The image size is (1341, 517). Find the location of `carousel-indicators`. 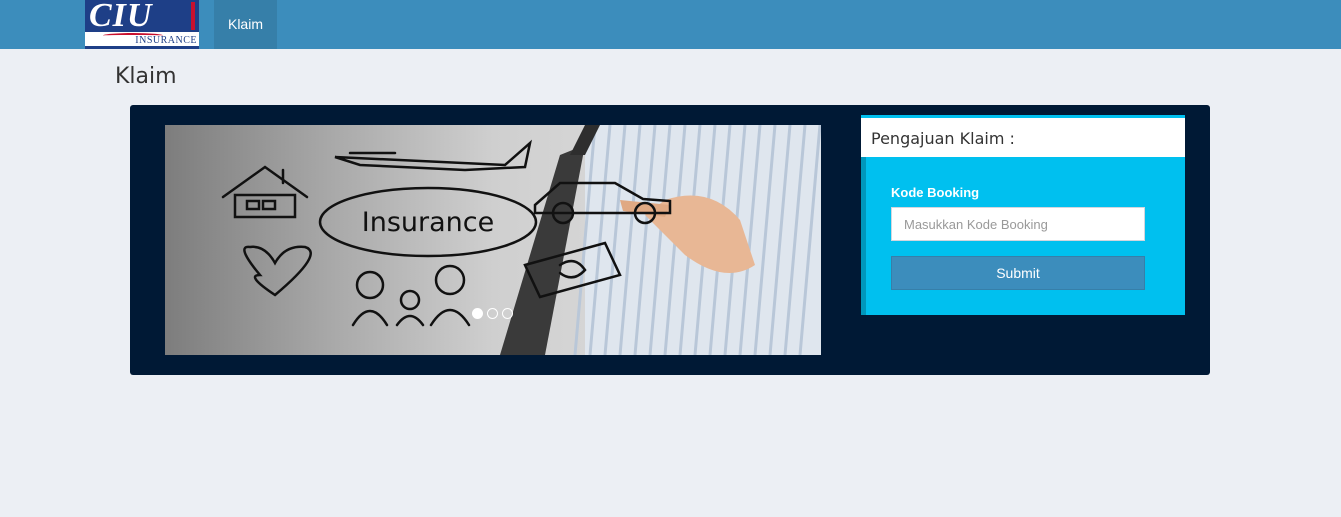

carousel-indicators is located at coordinates (492, 313).